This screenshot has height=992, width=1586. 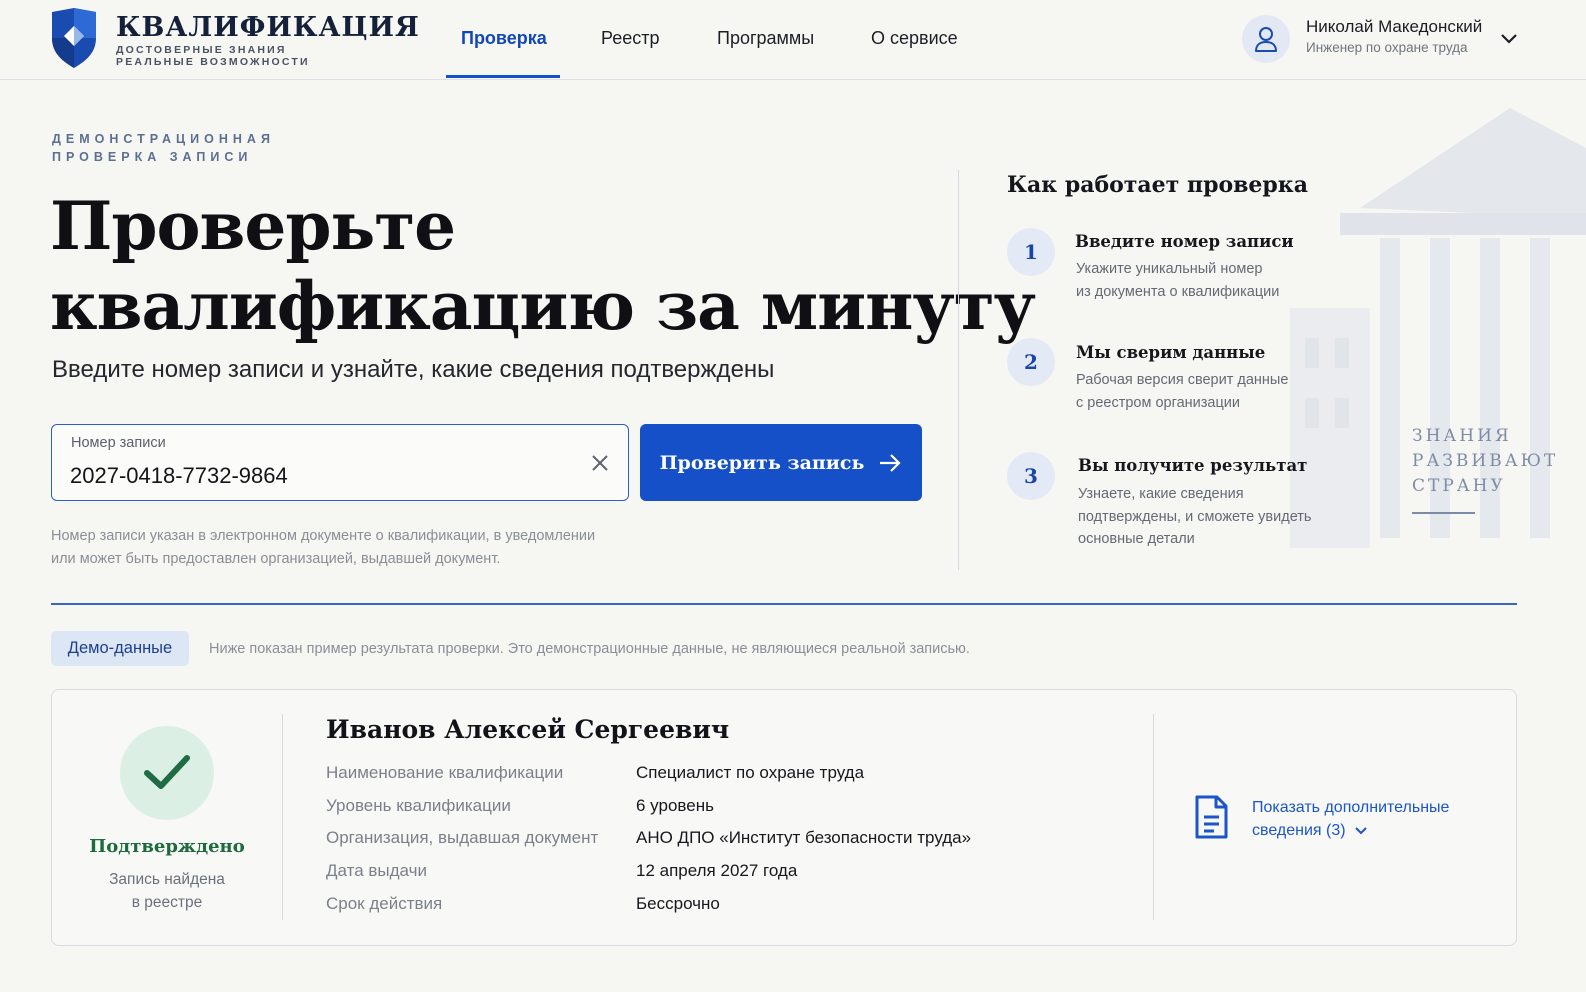 I want to click on motto-underline, so click(x=1443, y=513).